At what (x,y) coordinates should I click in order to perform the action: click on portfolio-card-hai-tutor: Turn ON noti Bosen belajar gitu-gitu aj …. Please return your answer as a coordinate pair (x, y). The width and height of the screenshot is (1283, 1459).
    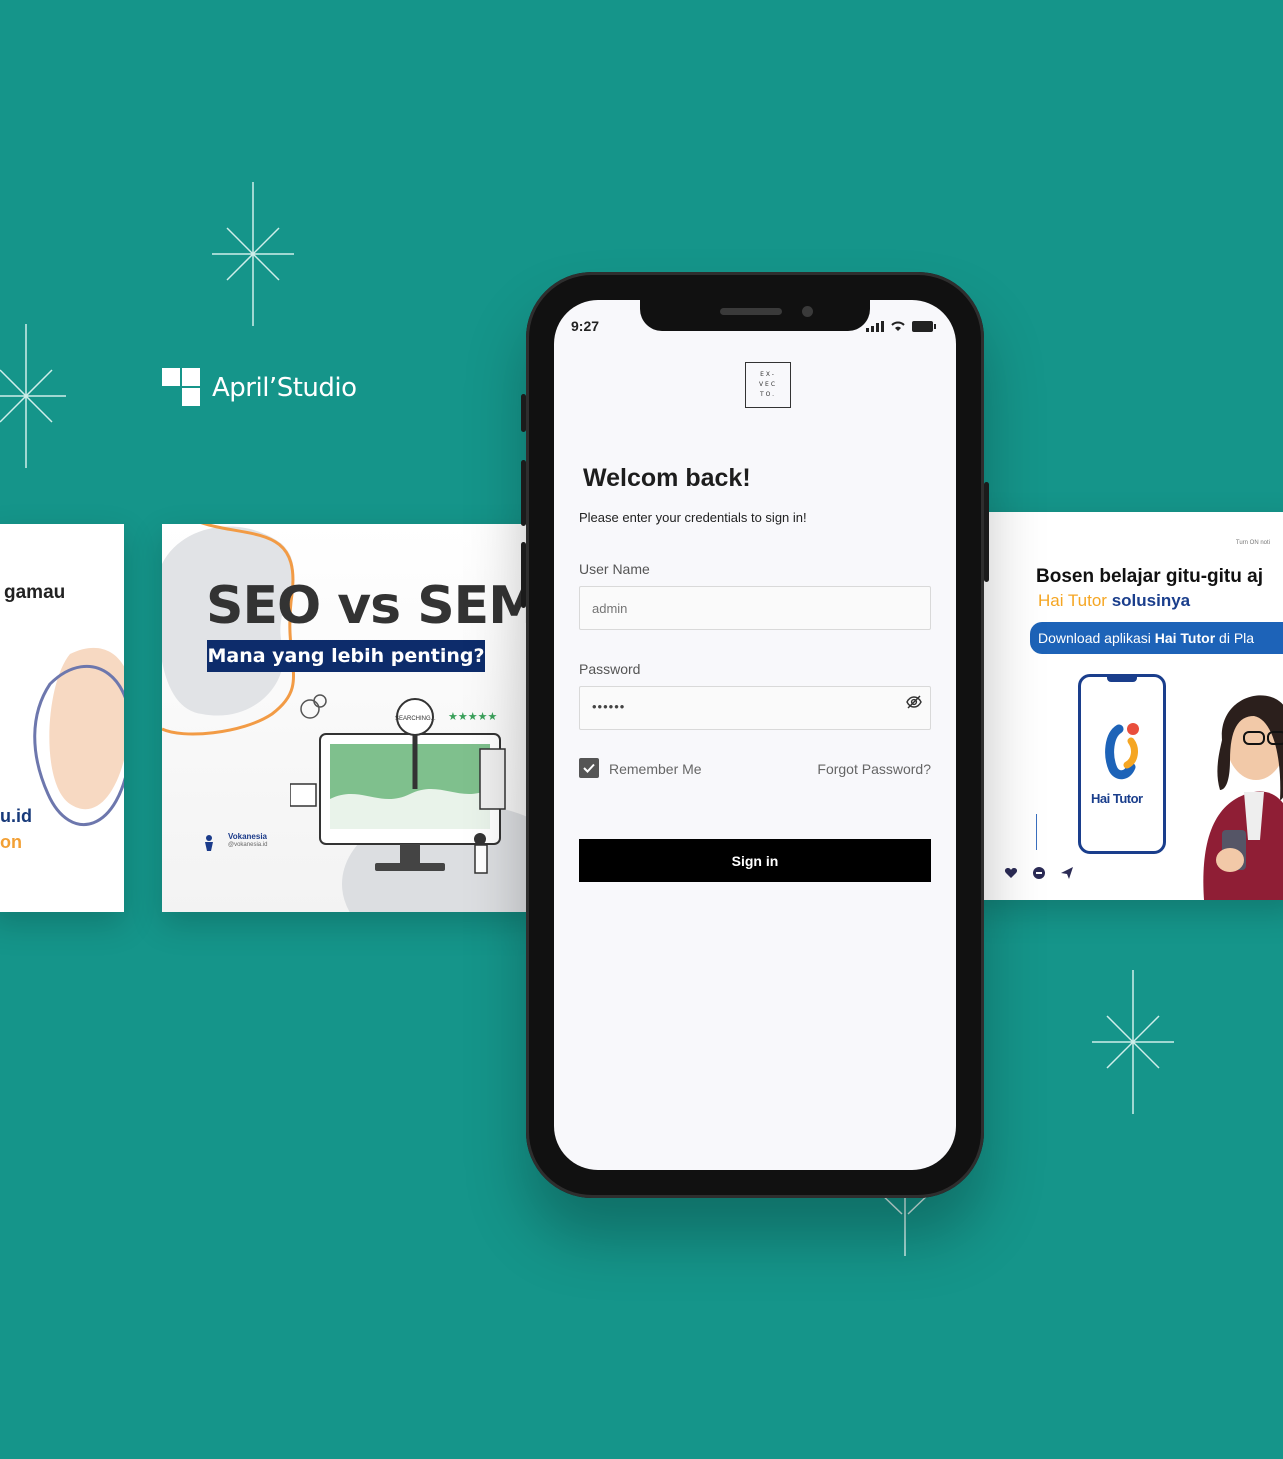
    Looking at the image, I should click on (1126, 706).